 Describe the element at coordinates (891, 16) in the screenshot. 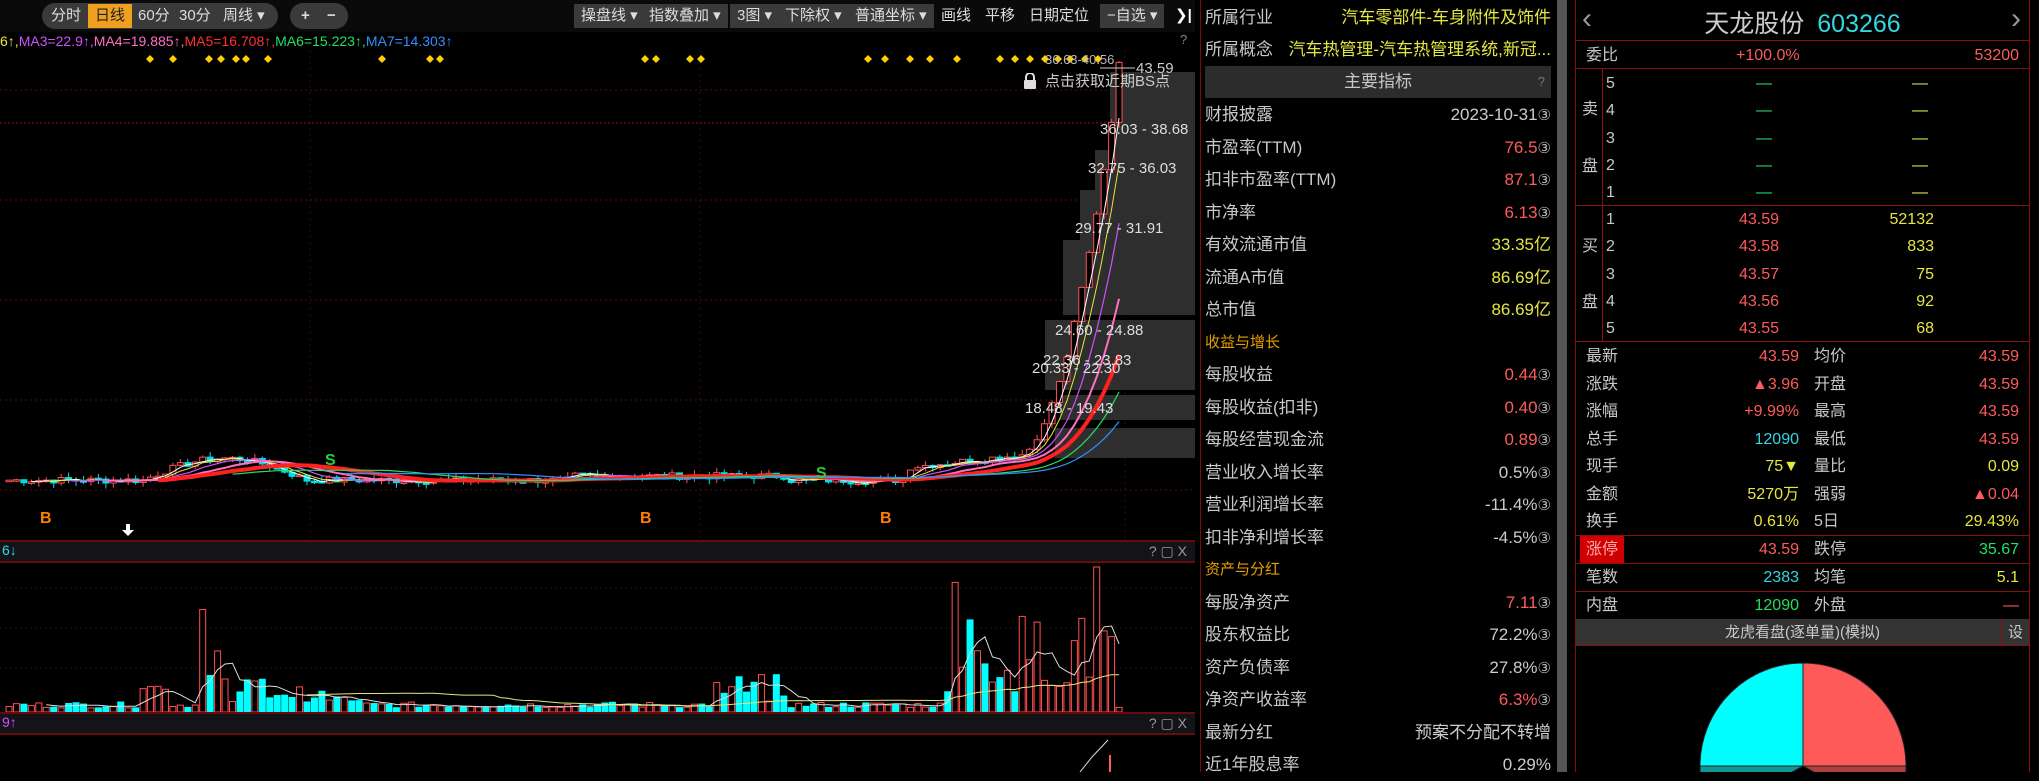

I see `axis-type-dropdown: 普通坐标 ▾` at that location.